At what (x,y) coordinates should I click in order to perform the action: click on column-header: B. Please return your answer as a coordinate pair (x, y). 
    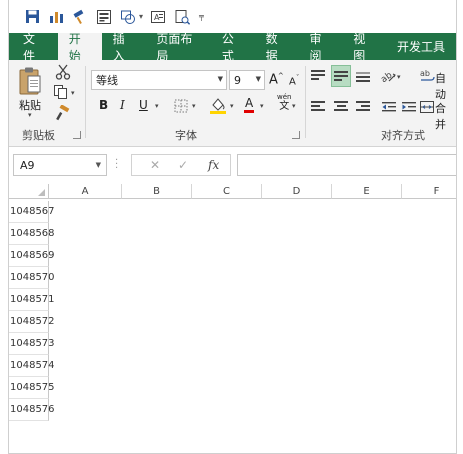
    Looking at the image, I should click on (157, 191).